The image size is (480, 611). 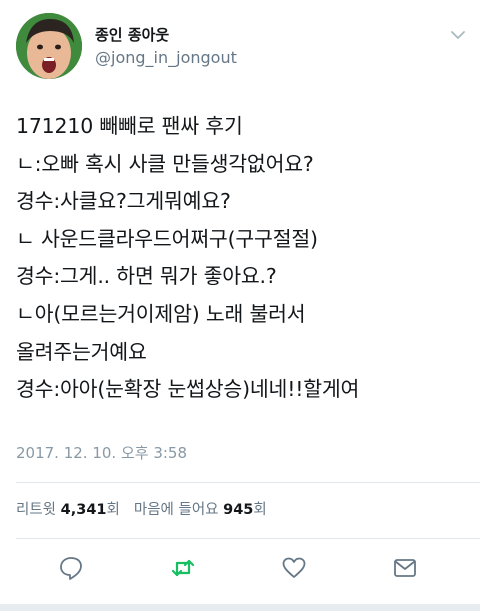 What do you see at coordinates (161, 313) in the screenshot?
I see `tweet-line: ㄴ아(모르는거이제암) 노래 불러서` at bounding box center [161, 313].